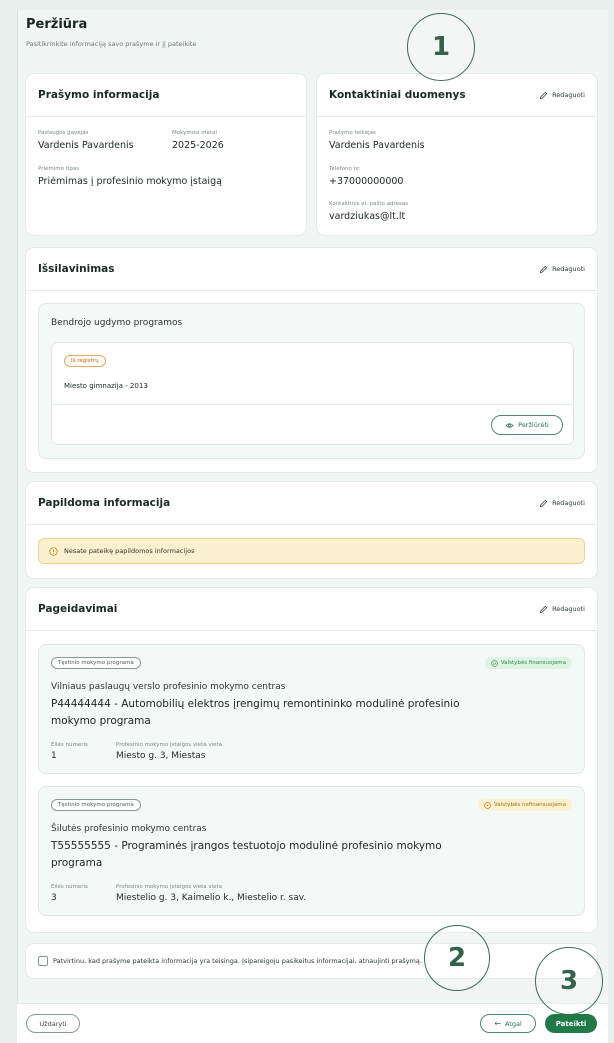  I want to click on submit-label: Pateikti, so click(571, 1023).